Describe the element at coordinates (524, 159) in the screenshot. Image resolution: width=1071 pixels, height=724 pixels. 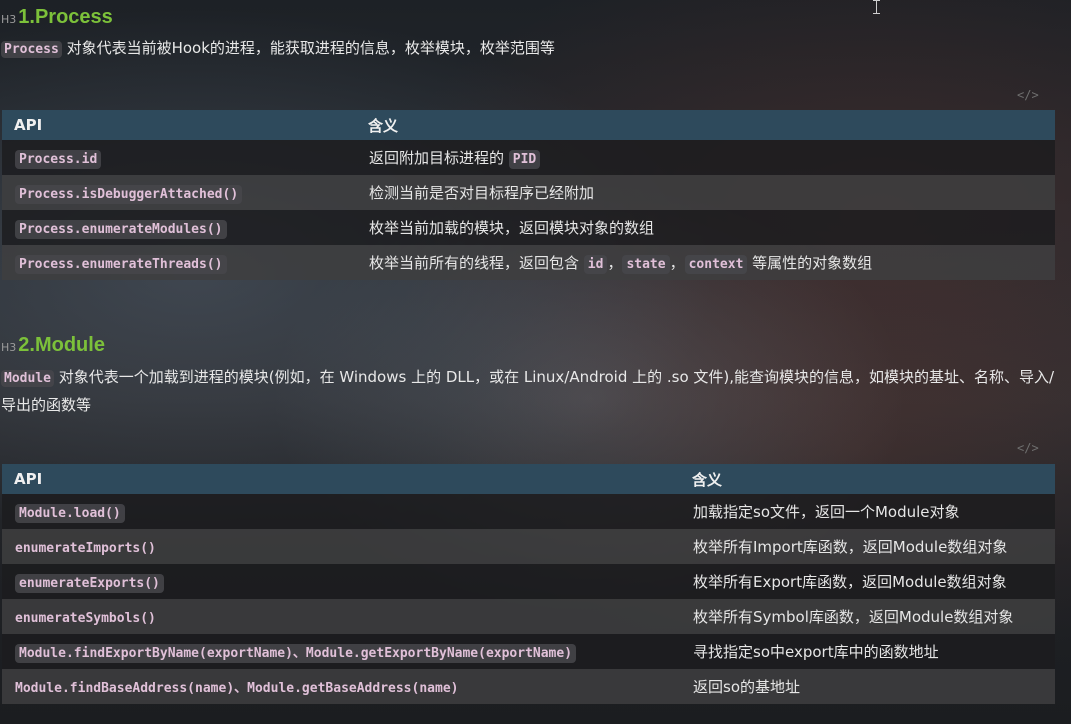
I see `inline-code: PID` at that location.